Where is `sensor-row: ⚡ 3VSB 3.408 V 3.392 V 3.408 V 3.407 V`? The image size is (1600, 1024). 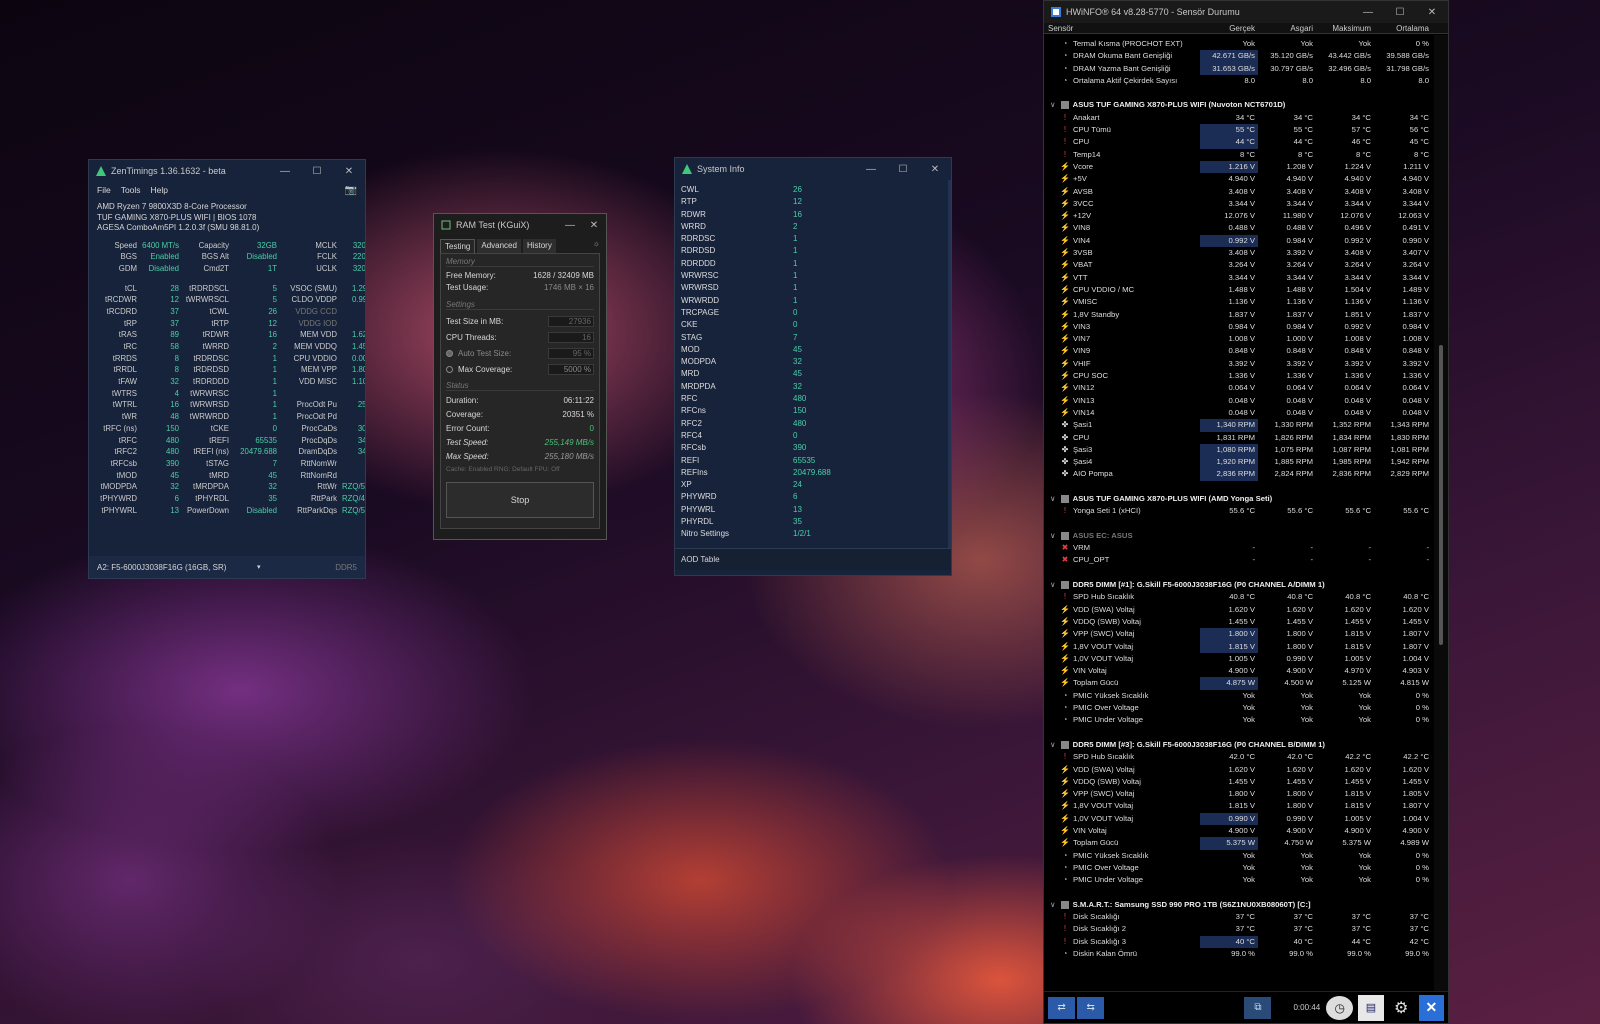 sensor-row: ⚡ 3VSB 3.408 V 3.392 V 3.408 V 3.407 V is located at coordinates (1246, 253).